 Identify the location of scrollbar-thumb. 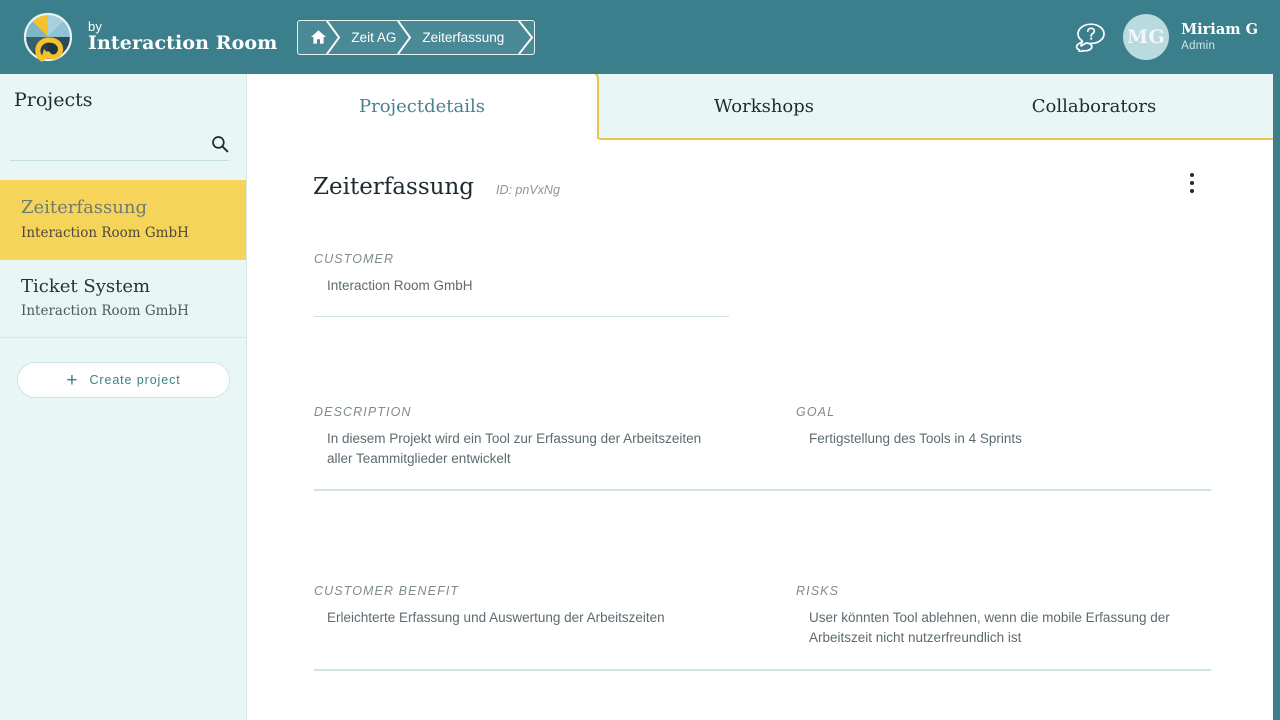
(1276, 397).